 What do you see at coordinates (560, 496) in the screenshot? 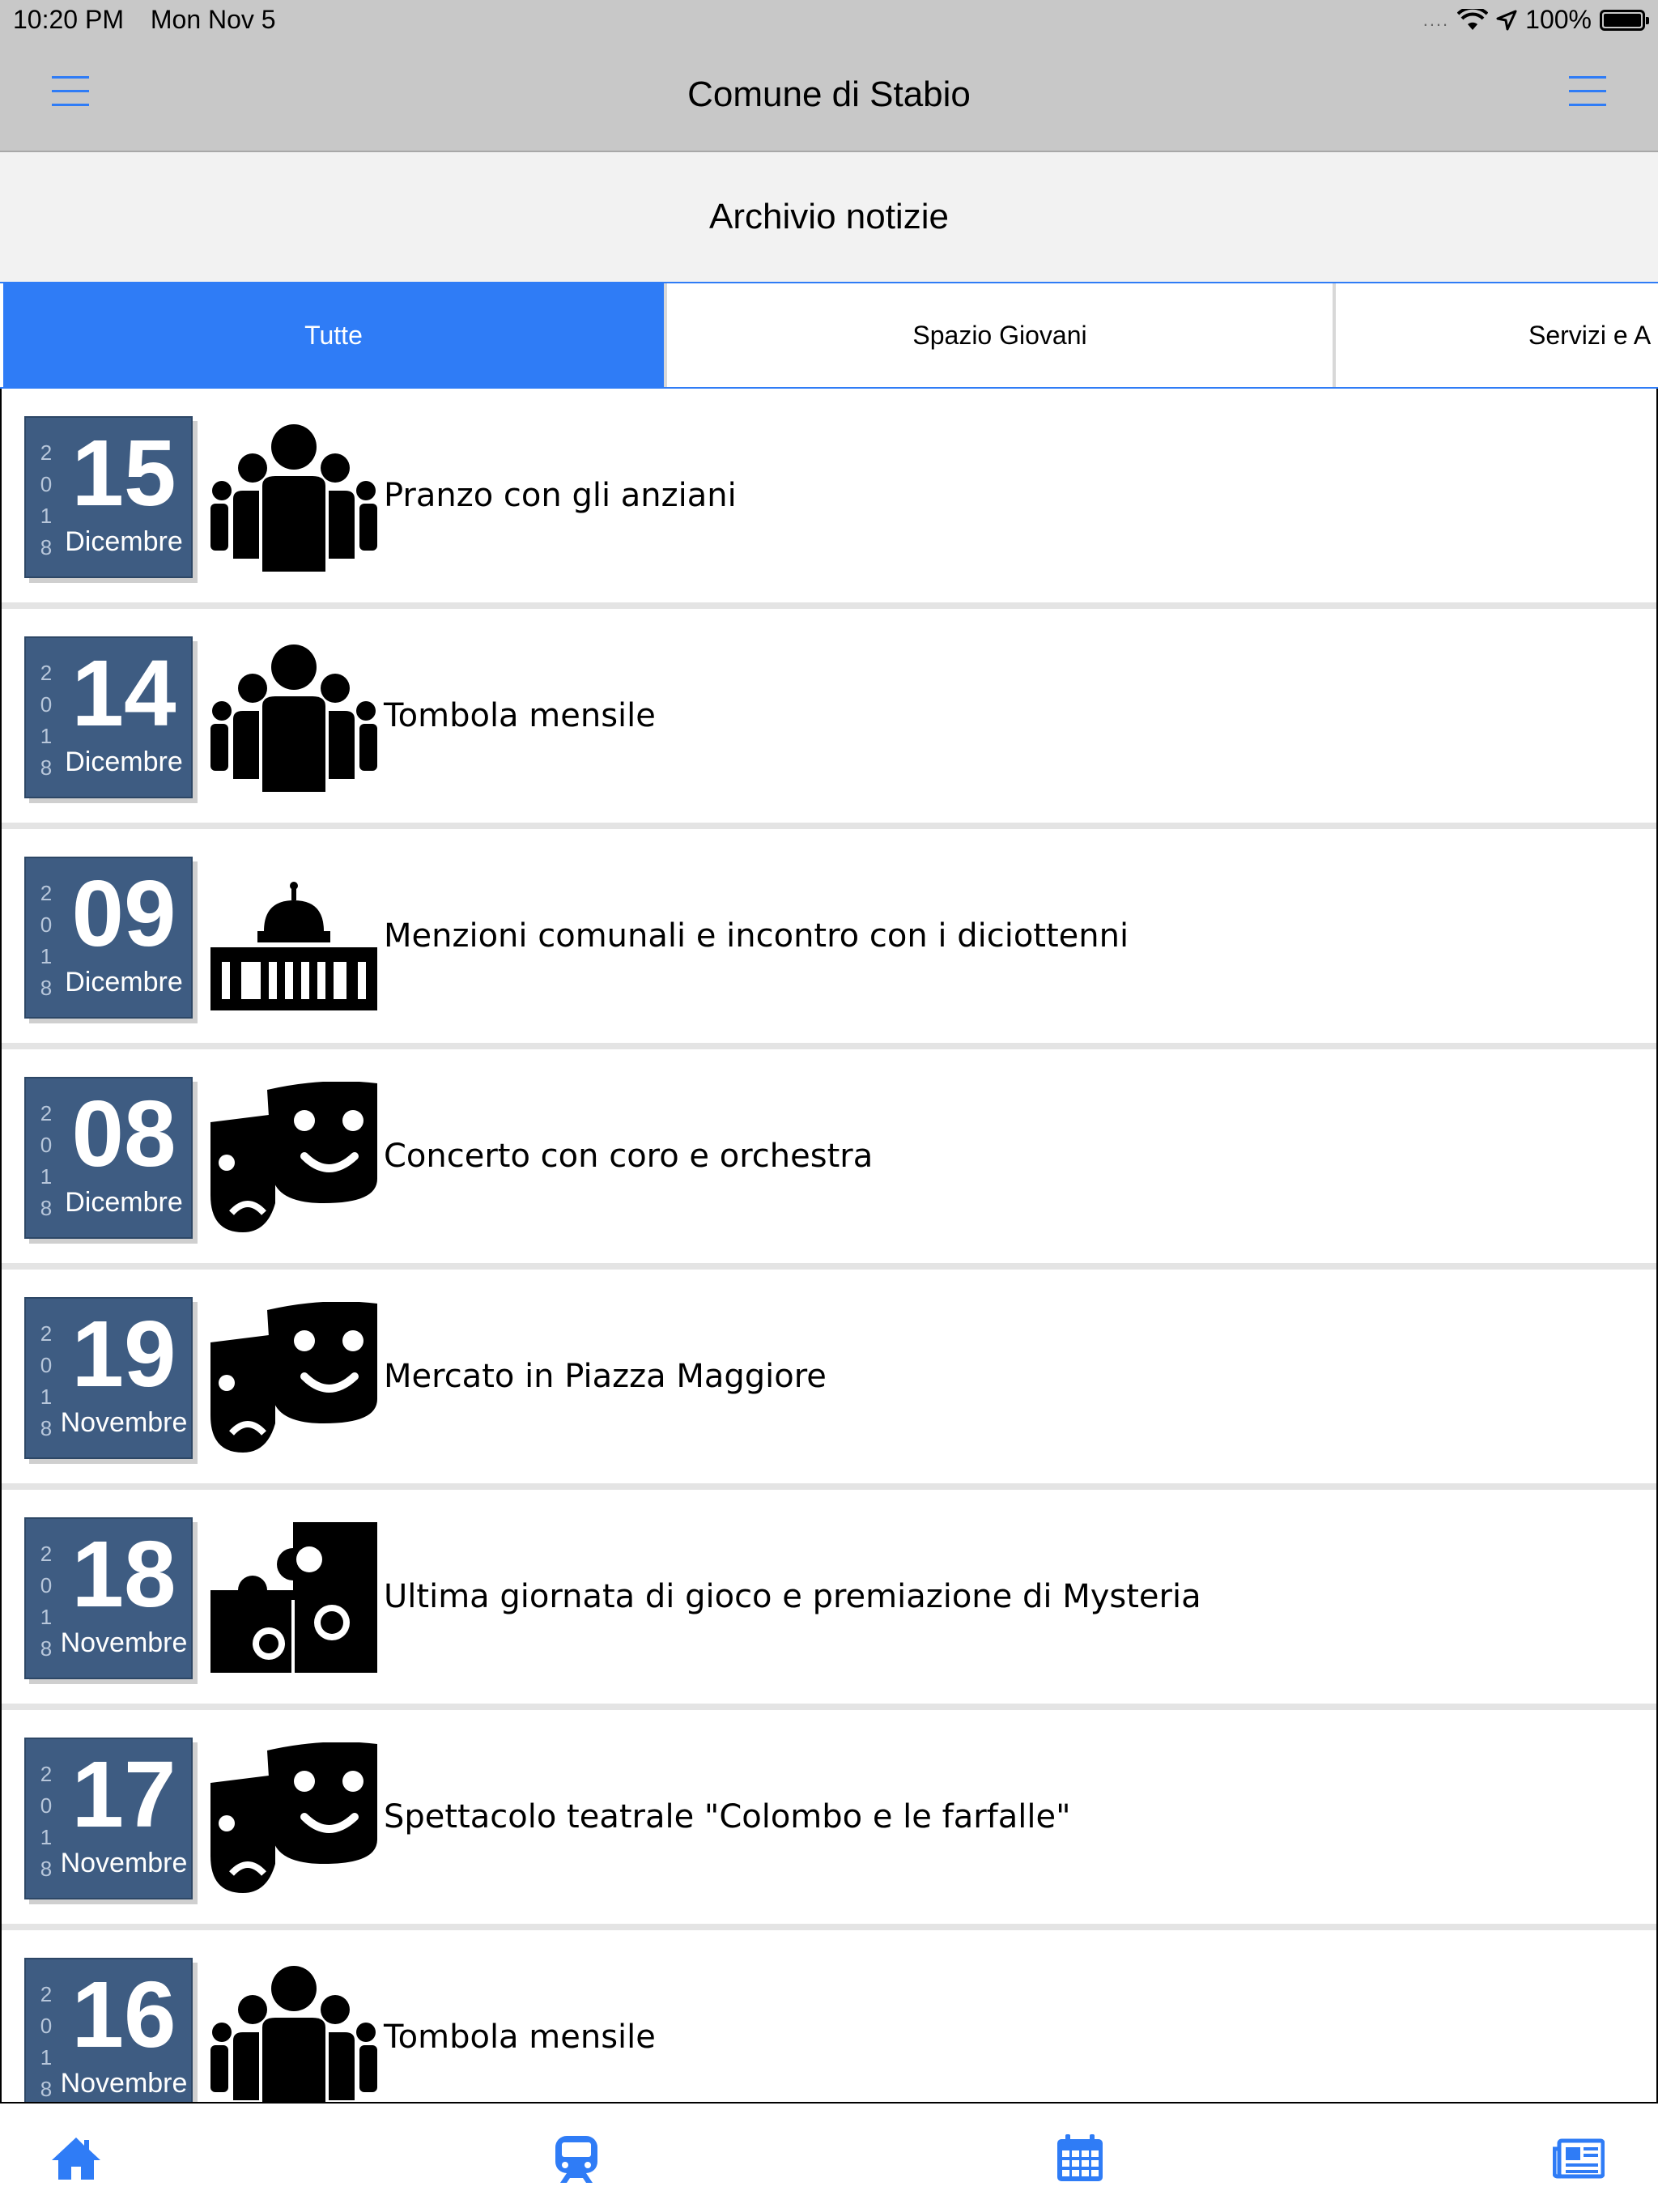
I see `news-title: Pranzo con gli anziani` at bounding box center [560, 496].